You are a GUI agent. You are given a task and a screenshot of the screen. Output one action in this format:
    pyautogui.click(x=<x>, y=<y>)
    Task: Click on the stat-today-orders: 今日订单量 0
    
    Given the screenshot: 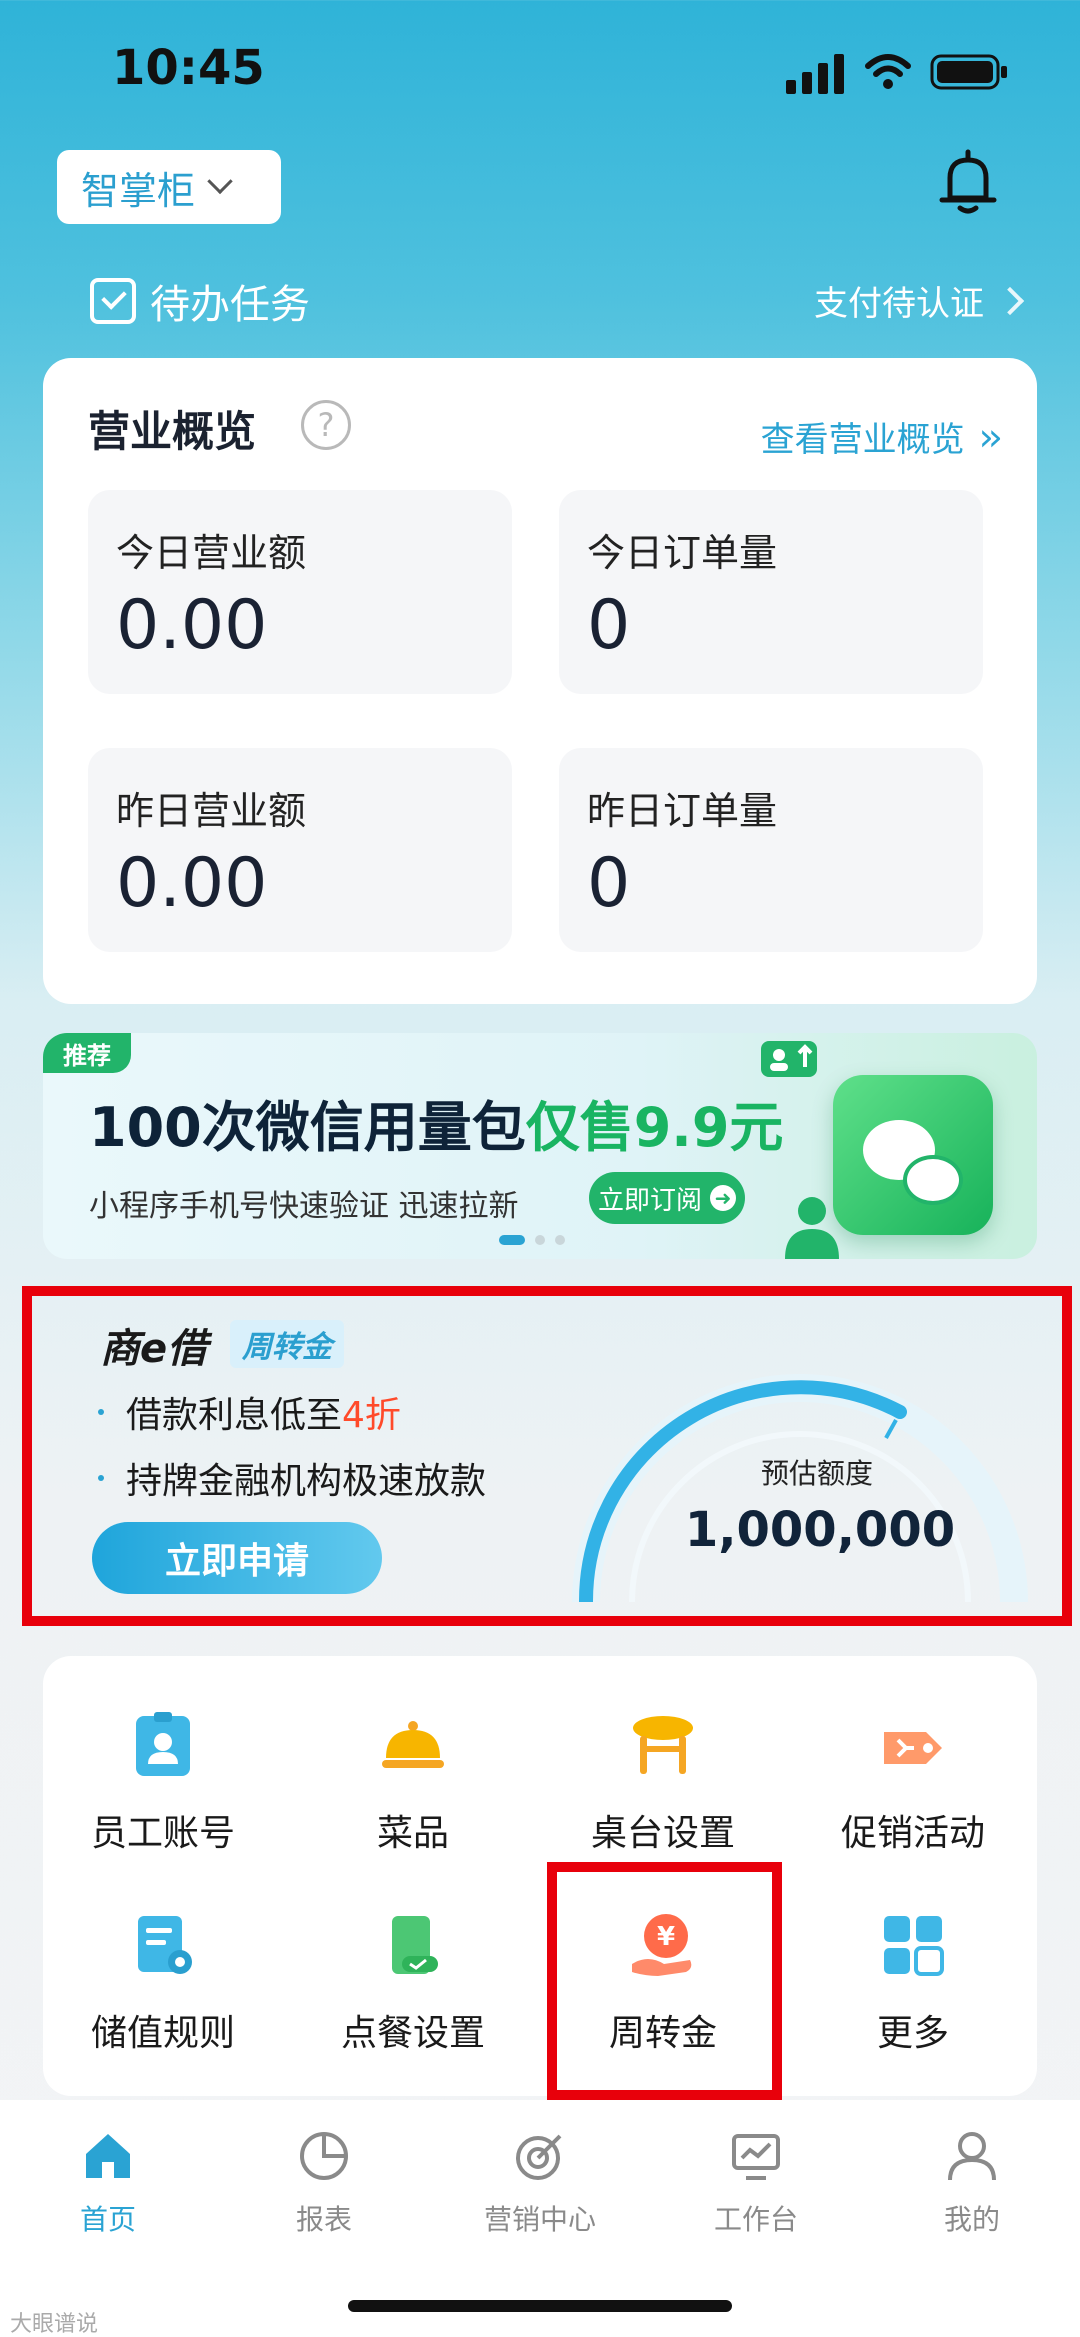 What is the action you would take?
    pyautogui.click(x=771, y=592)
    